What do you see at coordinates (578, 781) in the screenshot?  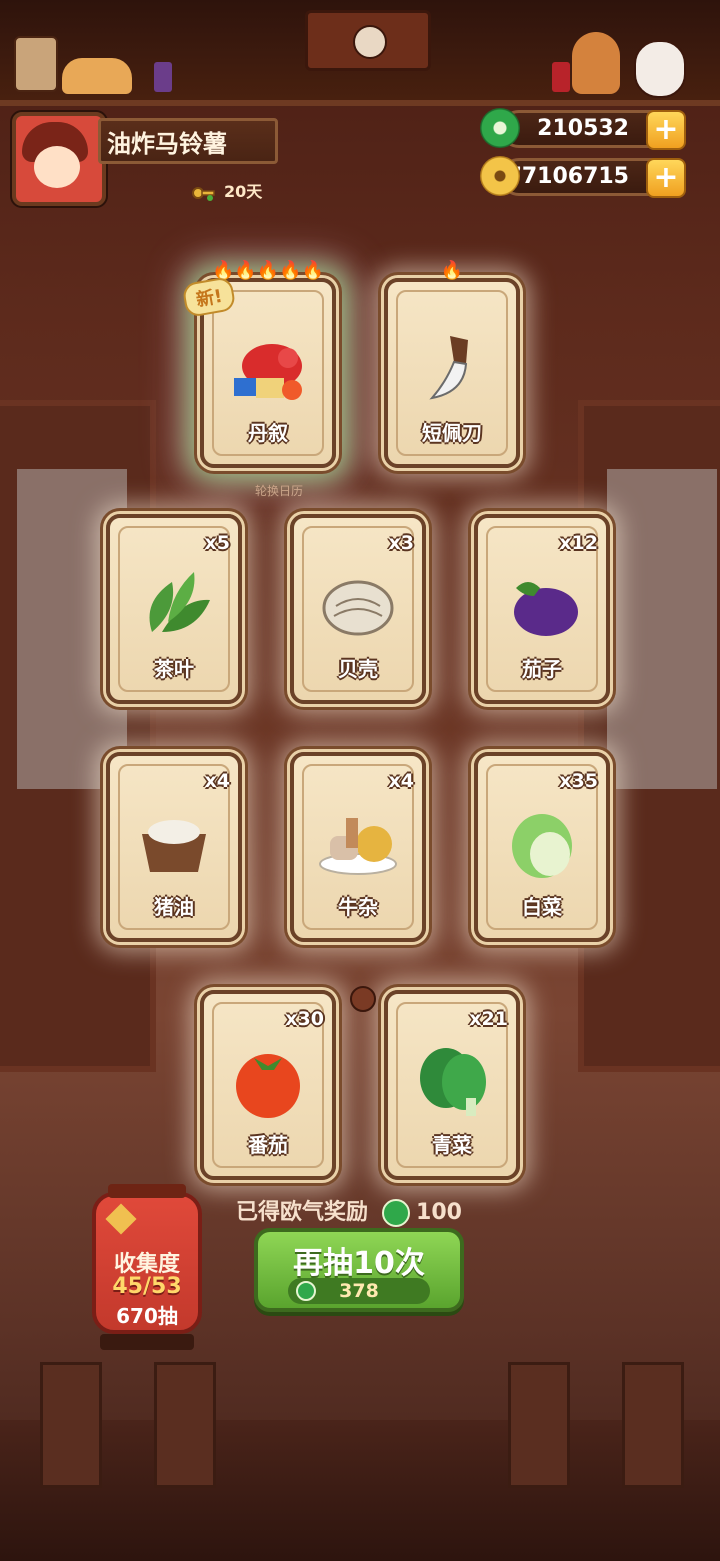 I see `card-quantity: x35` at bounding box center [578, 781].